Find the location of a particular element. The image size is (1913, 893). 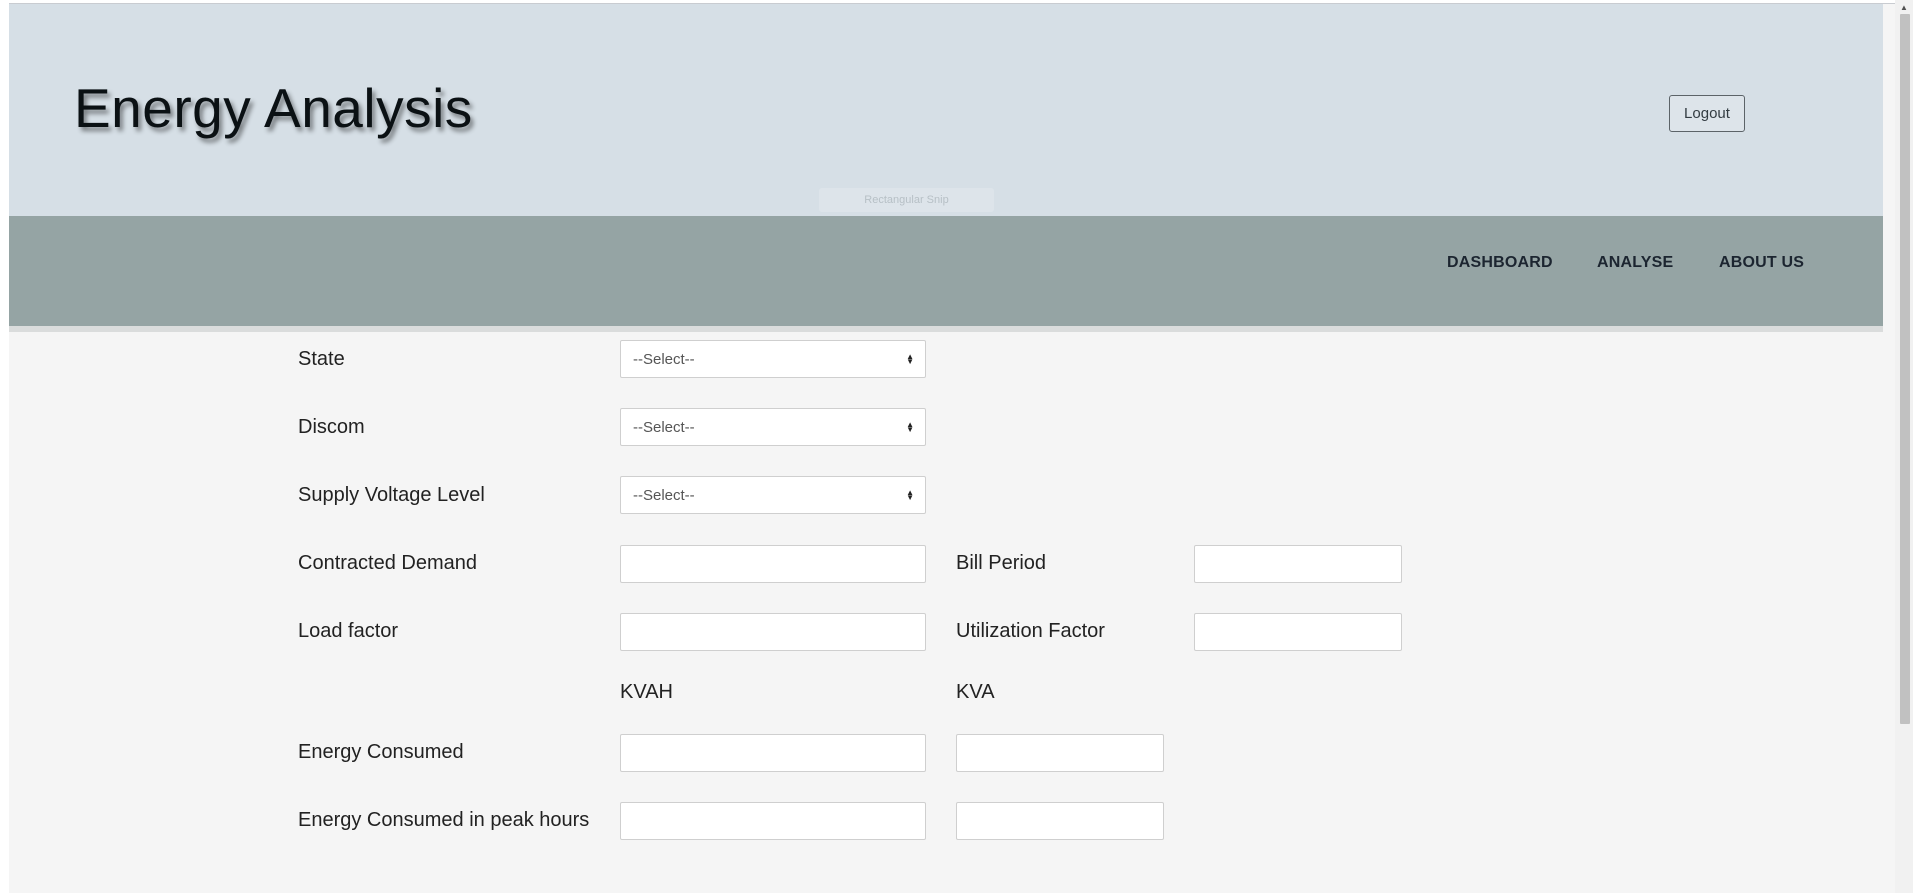

bill-period-input is located at coordinates (1298, 564).